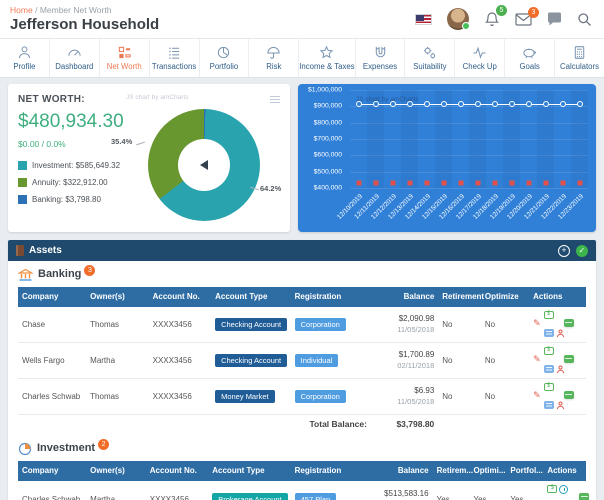  Describe the element at coordinates (238, 470) in the screenshot. I see `column-header: Account Type` at that location.